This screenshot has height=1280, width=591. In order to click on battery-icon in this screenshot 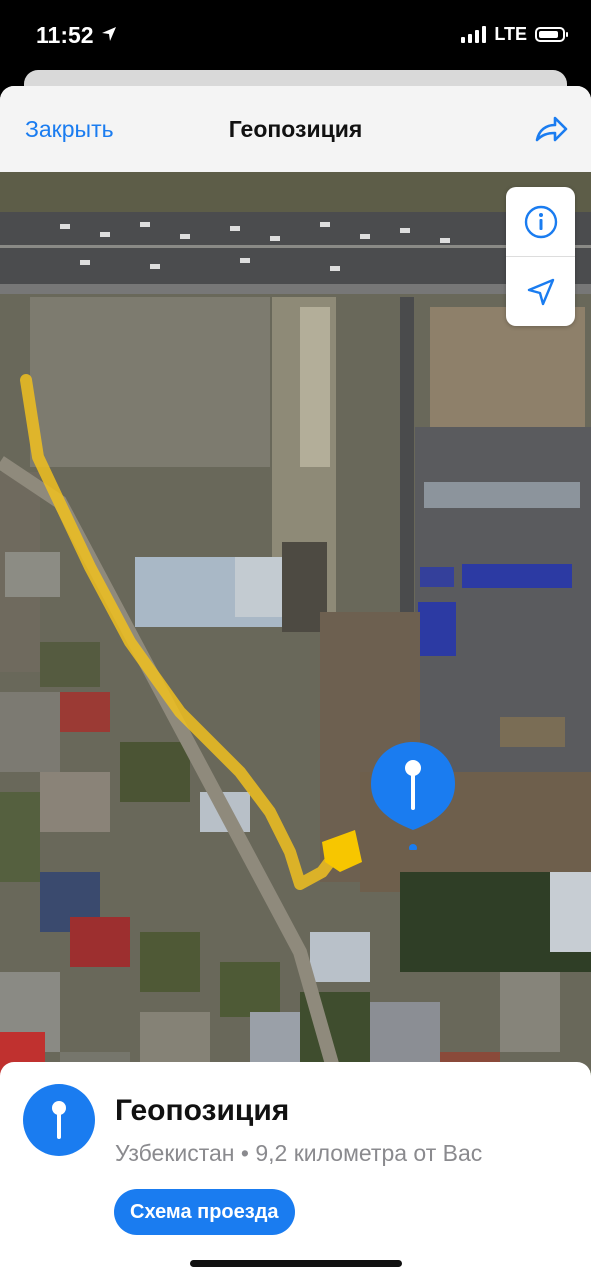, I will do `click(551, 34)`.